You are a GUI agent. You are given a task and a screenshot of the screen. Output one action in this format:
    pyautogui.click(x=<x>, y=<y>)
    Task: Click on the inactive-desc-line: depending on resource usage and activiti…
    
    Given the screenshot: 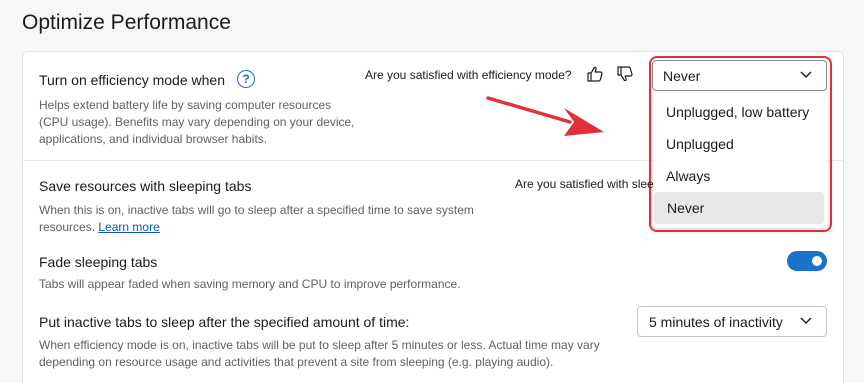 What is the action you would take?
    pyautogui.click(x=296, y=362)
    